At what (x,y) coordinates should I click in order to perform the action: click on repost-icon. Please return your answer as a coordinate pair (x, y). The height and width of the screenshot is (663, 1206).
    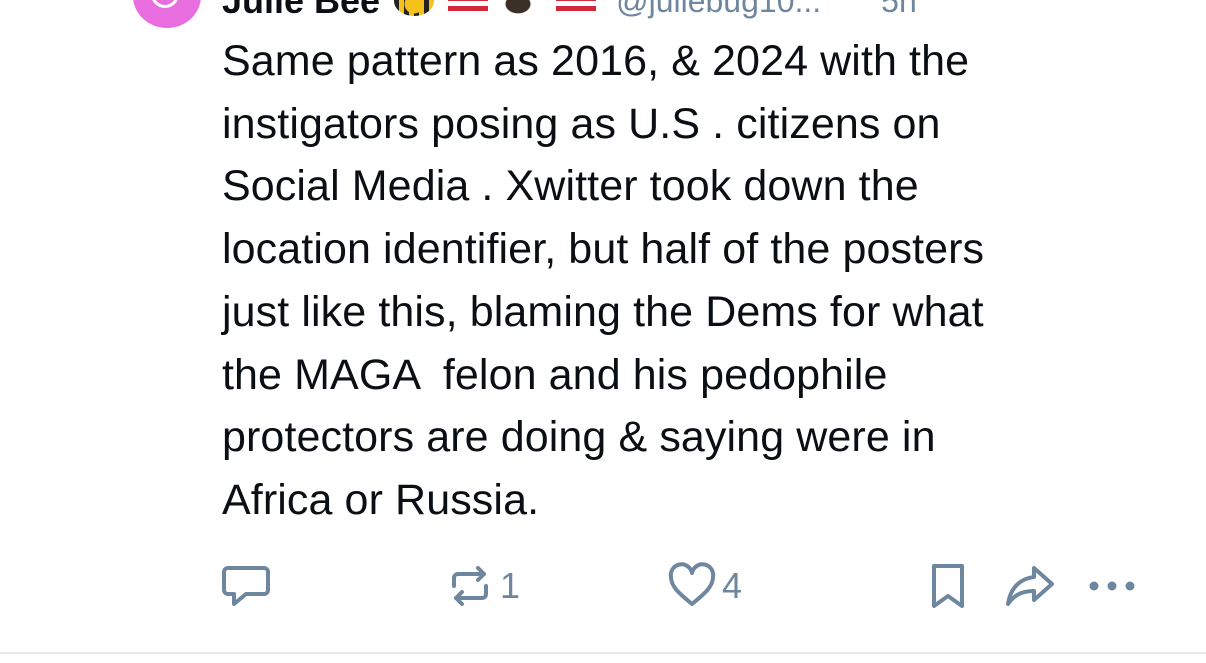
    Looking at the image, I should click on (470, 586).